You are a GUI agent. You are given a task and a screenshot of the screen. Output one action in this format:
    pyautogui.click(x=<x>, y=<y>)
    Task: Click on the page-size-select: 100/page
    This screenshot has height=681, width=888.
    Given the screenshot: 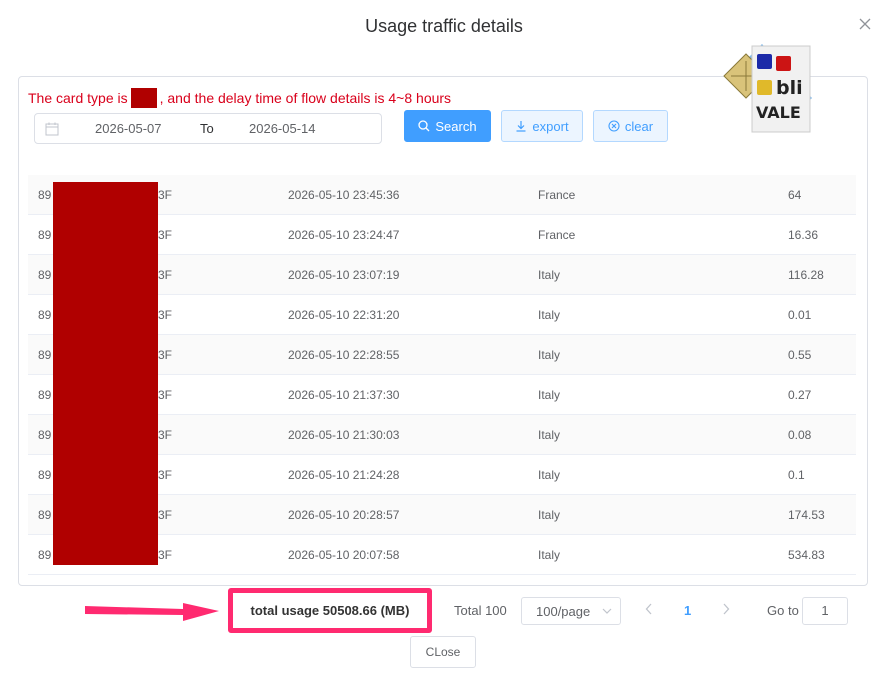 What is the action you would take?
    pyautogui.click(x=571, y=611)
    